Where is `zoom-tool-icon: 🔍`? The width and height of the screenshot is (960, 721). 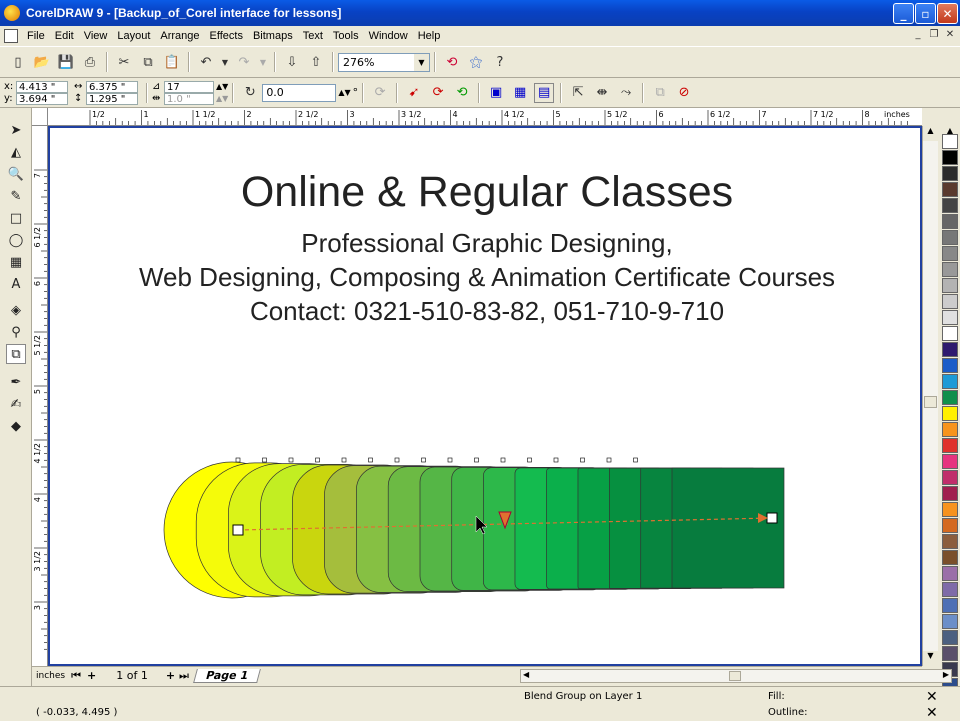
zoom-tool-icon: 🔍 is located at coordinates (16, 174).